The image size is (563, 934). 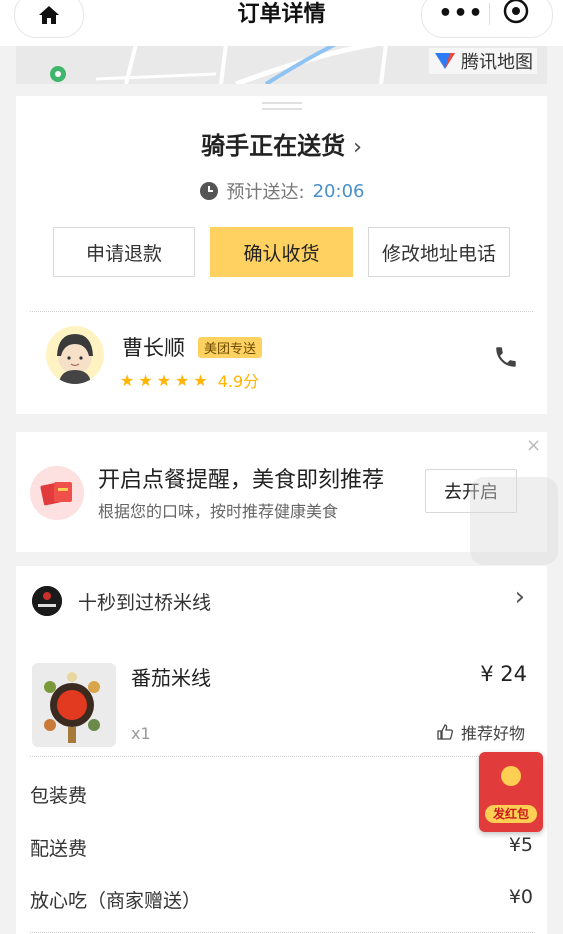 What do you see at coordinates (282, 103) in the screenshot?
I see `drag-handle` at bounding box center [282, 103].